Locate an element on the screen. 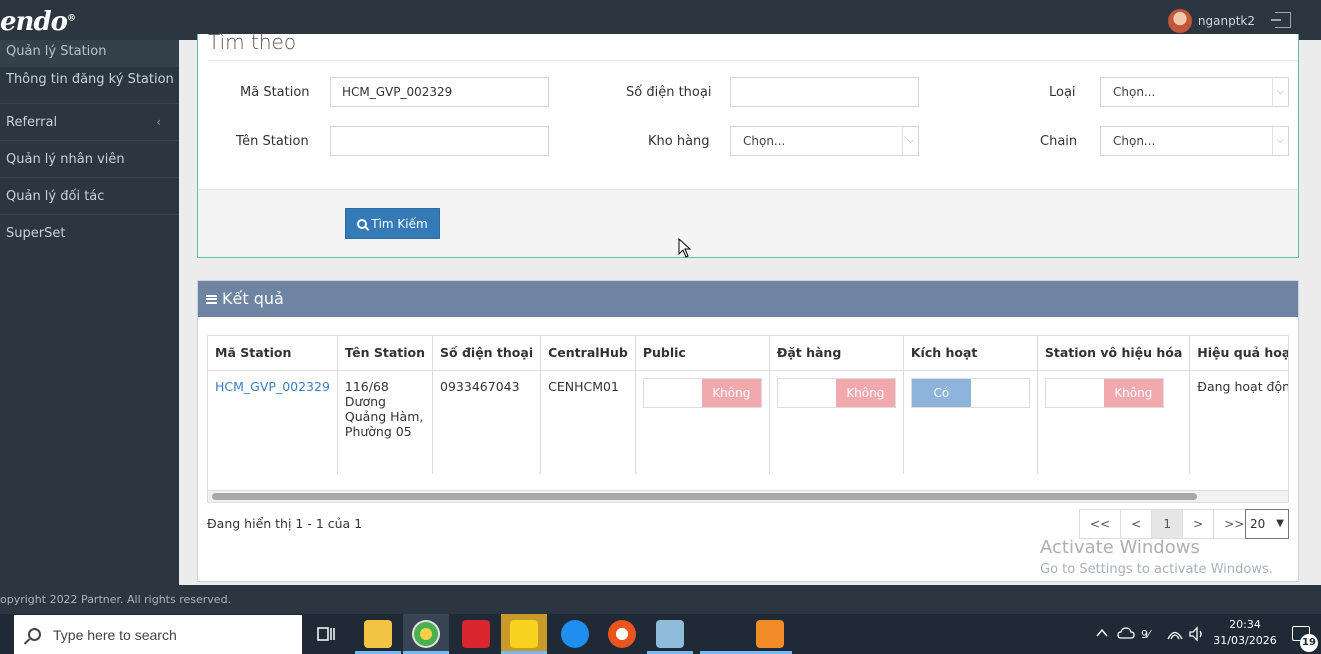 The image size is (1321, 654). wps-office-icon is located at coordinates (476, 634).